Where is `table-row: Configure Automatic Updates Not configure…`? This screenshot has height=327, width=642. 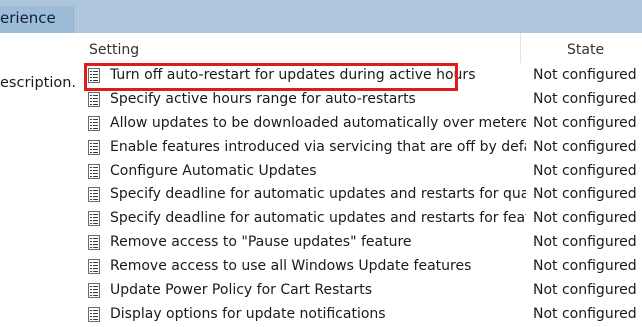
table-row: Configure Automatic Updates Not configure… is located at coordinates (361, 172).